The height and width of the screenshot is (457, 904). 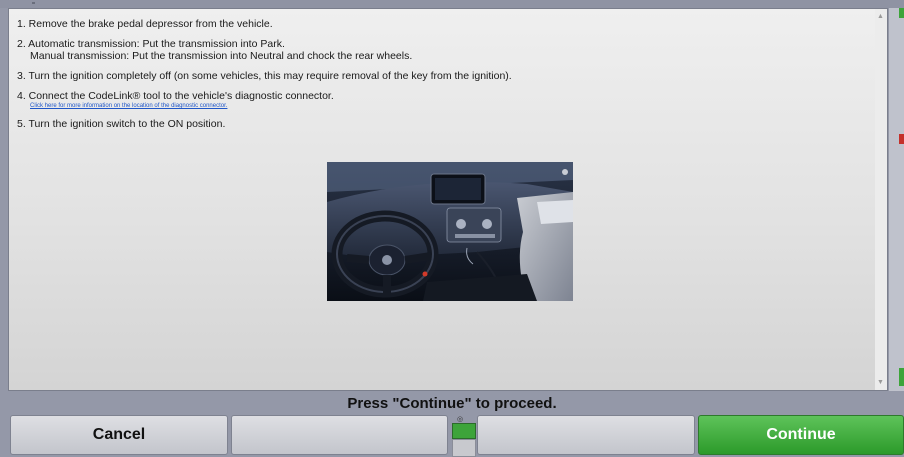 I want to click on vehicle-dashboard-image, so click(x=450, y=231).